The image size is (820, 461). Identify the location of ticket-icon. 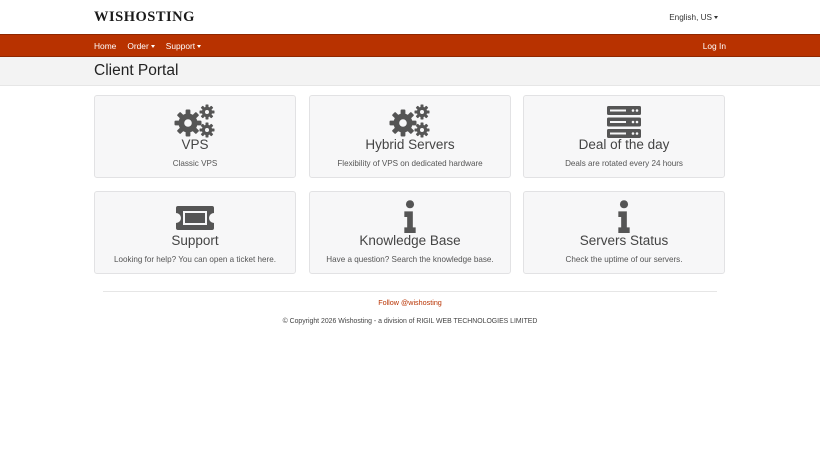
(195, 217).